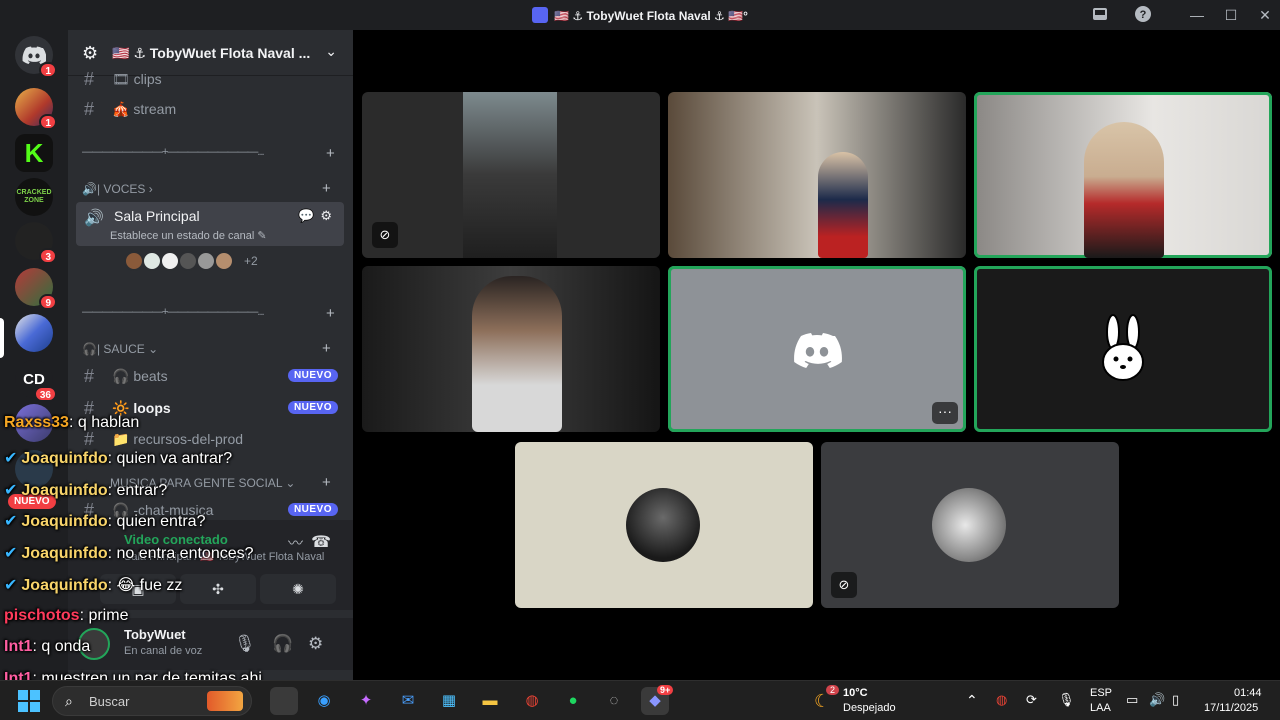  What do you see at coordinates (1001, 700) in the screenshot?
I see `tray-app-icon: ◍` at bounding box center [1001, 700].